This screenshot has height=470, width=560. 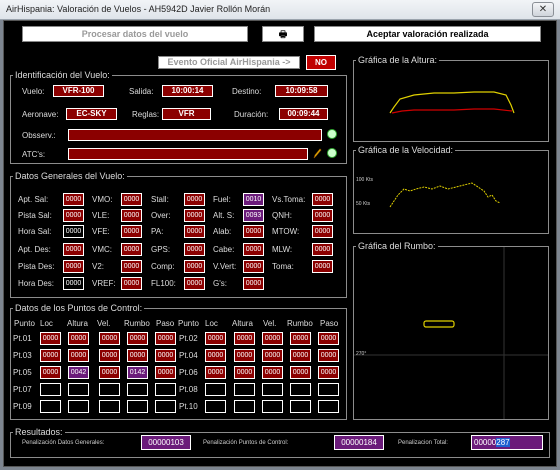 What do you see at coordinates (39, 432) in the screenshot?
I see `results-legend: Resultados:` at bounding box center [39, 432].